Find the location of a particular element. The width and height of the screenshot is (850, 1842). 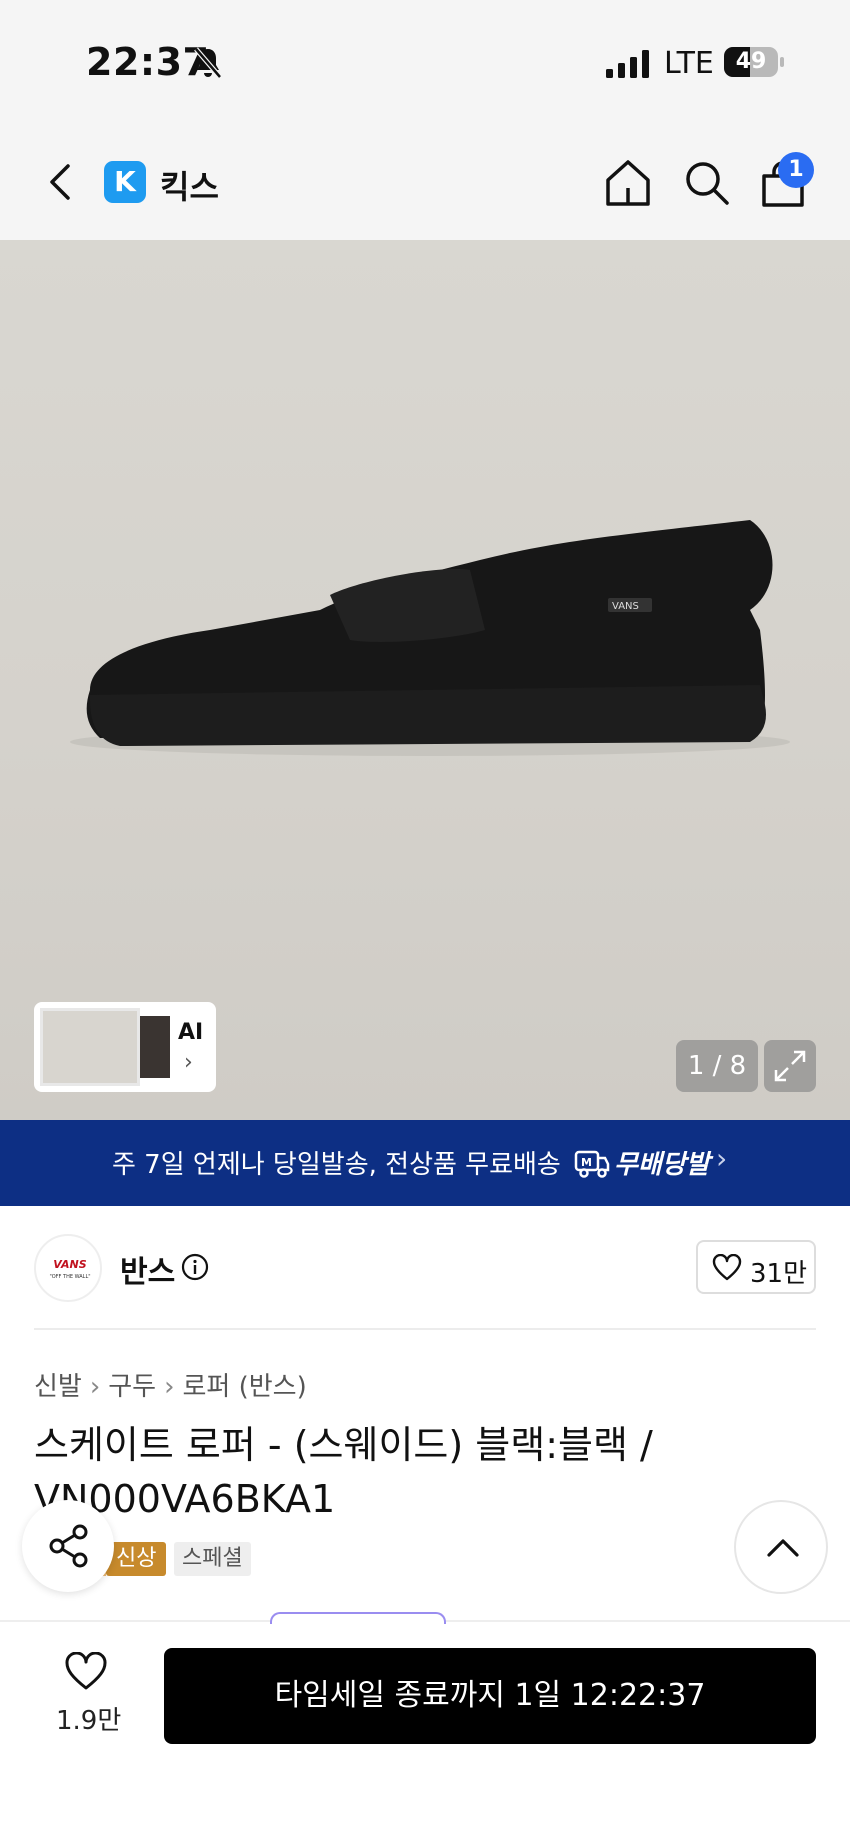

breadcrumb: 신발 › 구두 › 로퍼 (반스) is located at coordinates (170, 1384).